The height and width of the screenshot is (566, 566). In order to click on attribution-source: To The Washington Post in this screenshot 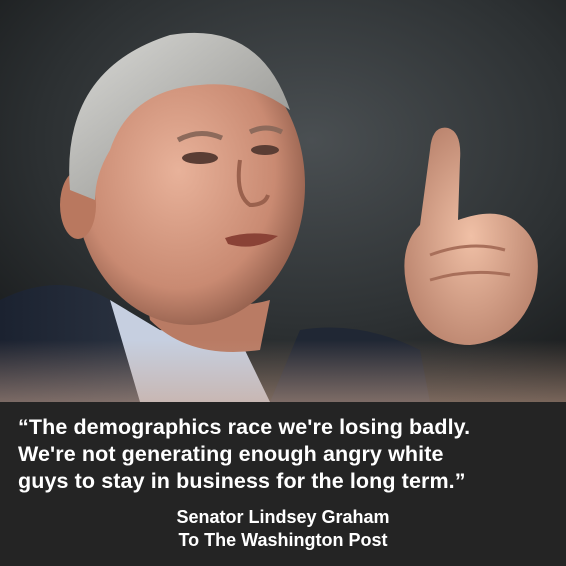, I will do `click(283, 540)`.